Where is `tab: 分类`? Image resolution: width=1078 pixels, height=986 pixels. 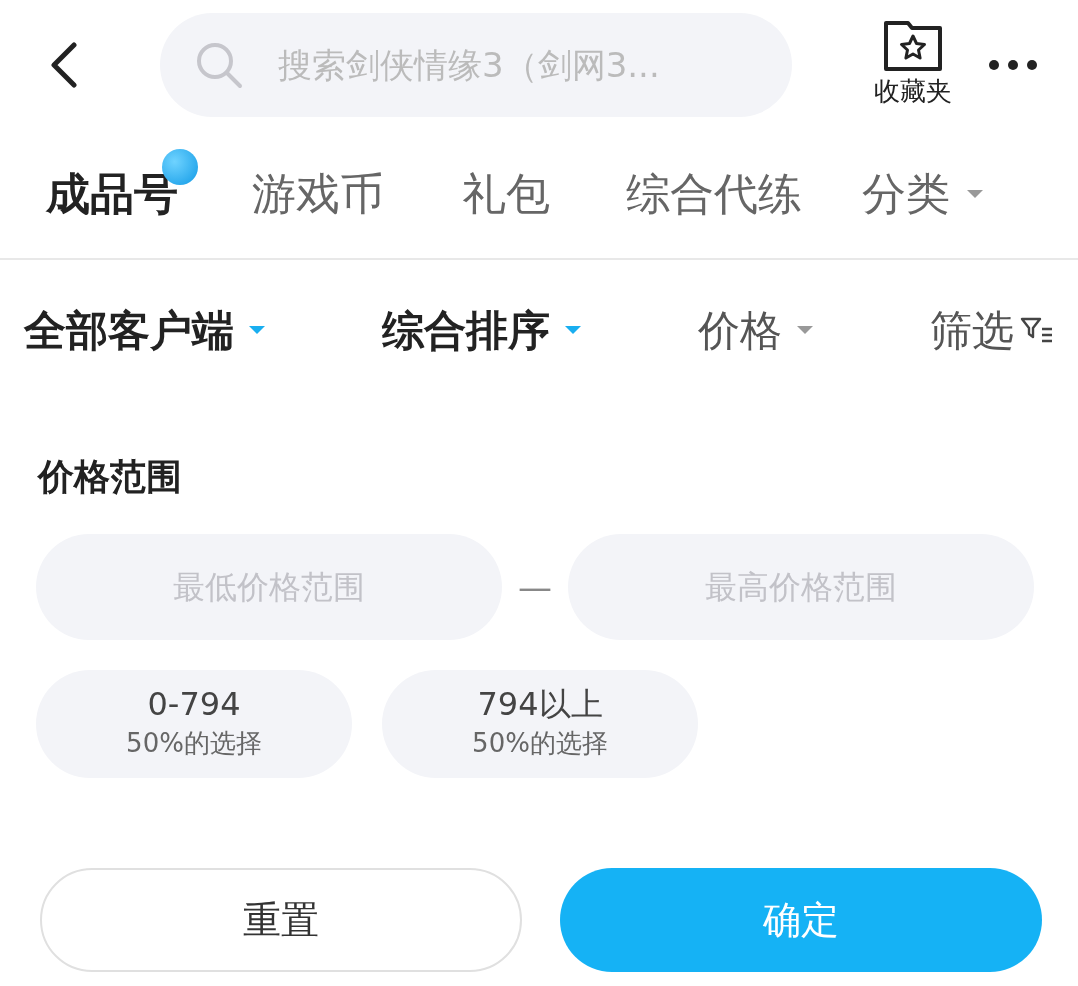
tab: 分类 is located at coordinates (923, 194).